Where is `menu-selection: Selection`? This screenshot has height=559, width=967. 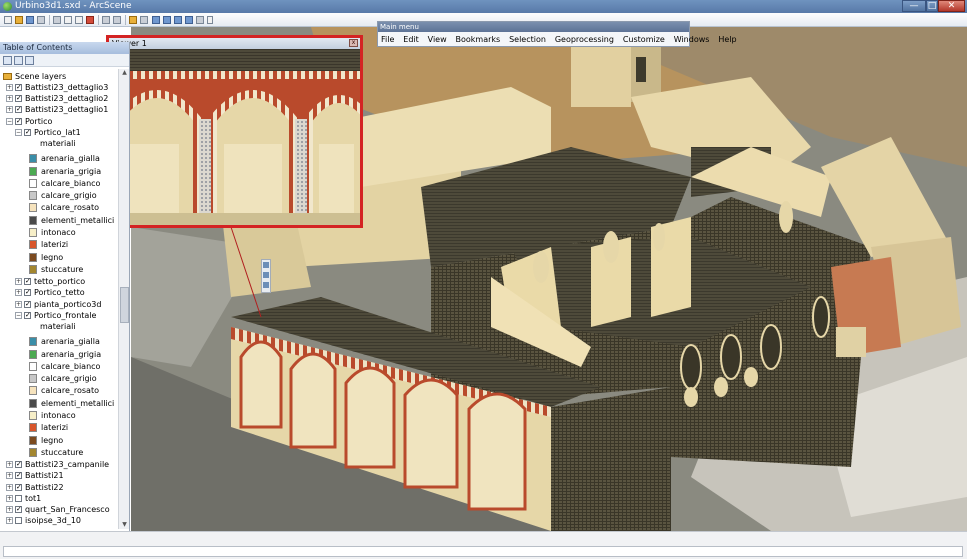
menu-selection: Selection is located at coordinates (527, 40).